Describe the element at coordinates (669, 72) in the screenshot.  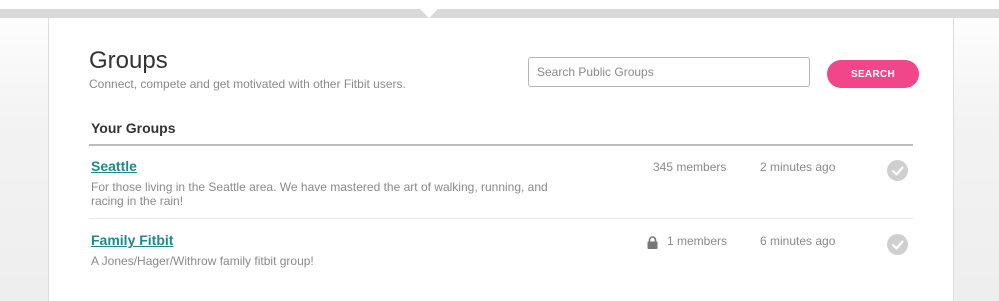
I see `search-input` at that location.